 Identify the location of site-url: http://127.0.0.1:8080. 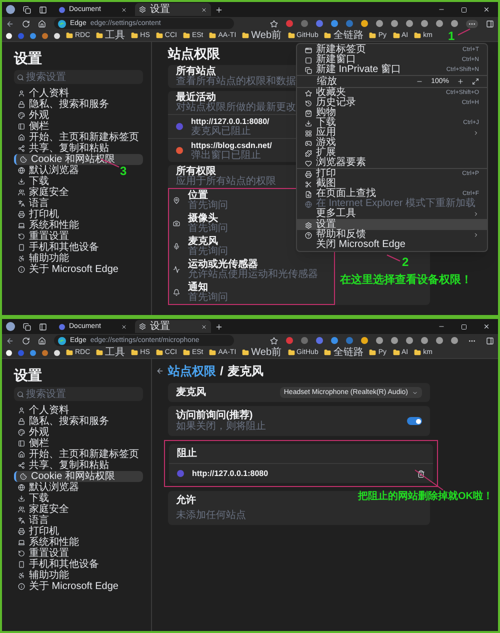
(231, 473).